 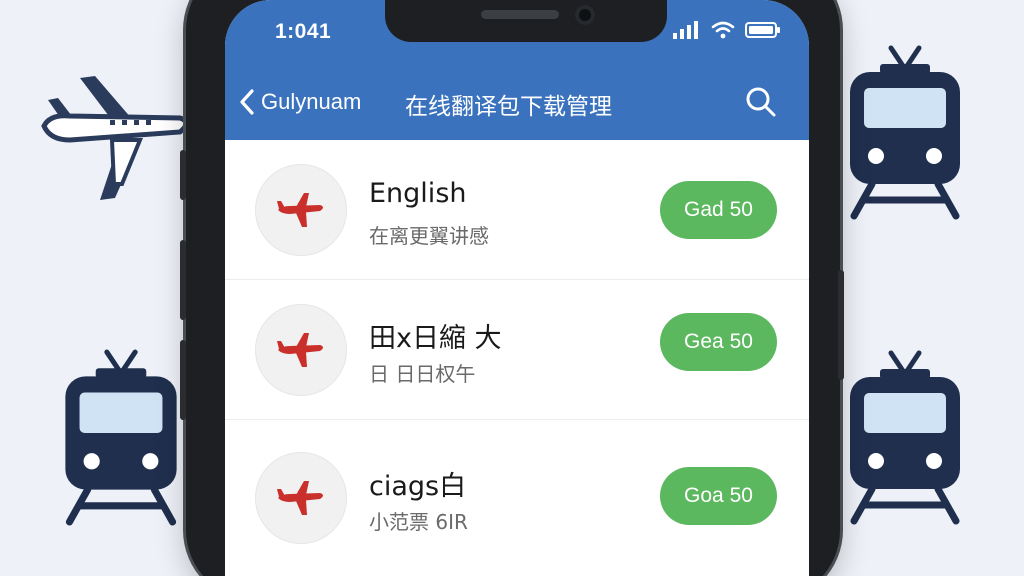 What do you see at coordinates (508, 107) in the screenshot?
I see `page-title: 在线翻译包下载管理` at bounding box center [508, 107].